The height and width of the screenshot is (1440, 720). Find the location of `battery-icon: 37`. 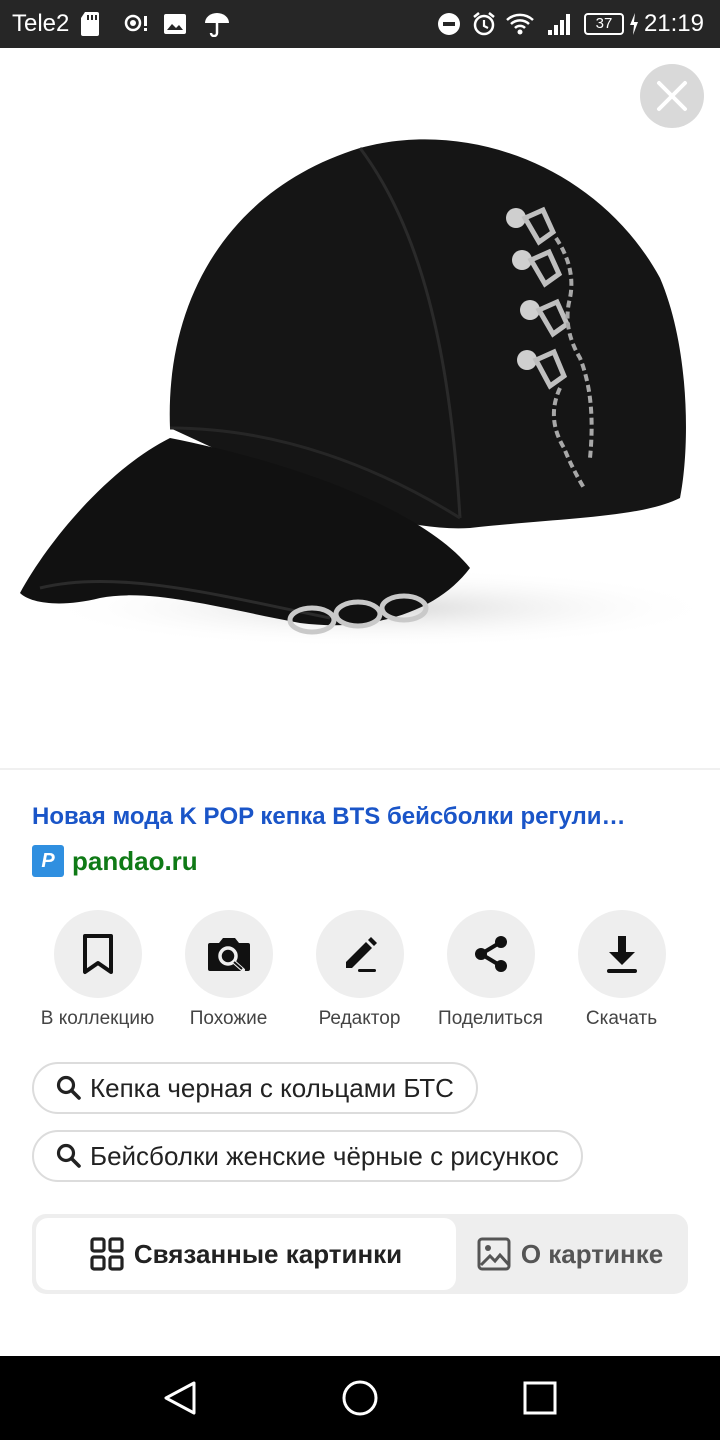

battery-icon: 37 is located at coordinates (604, 24).